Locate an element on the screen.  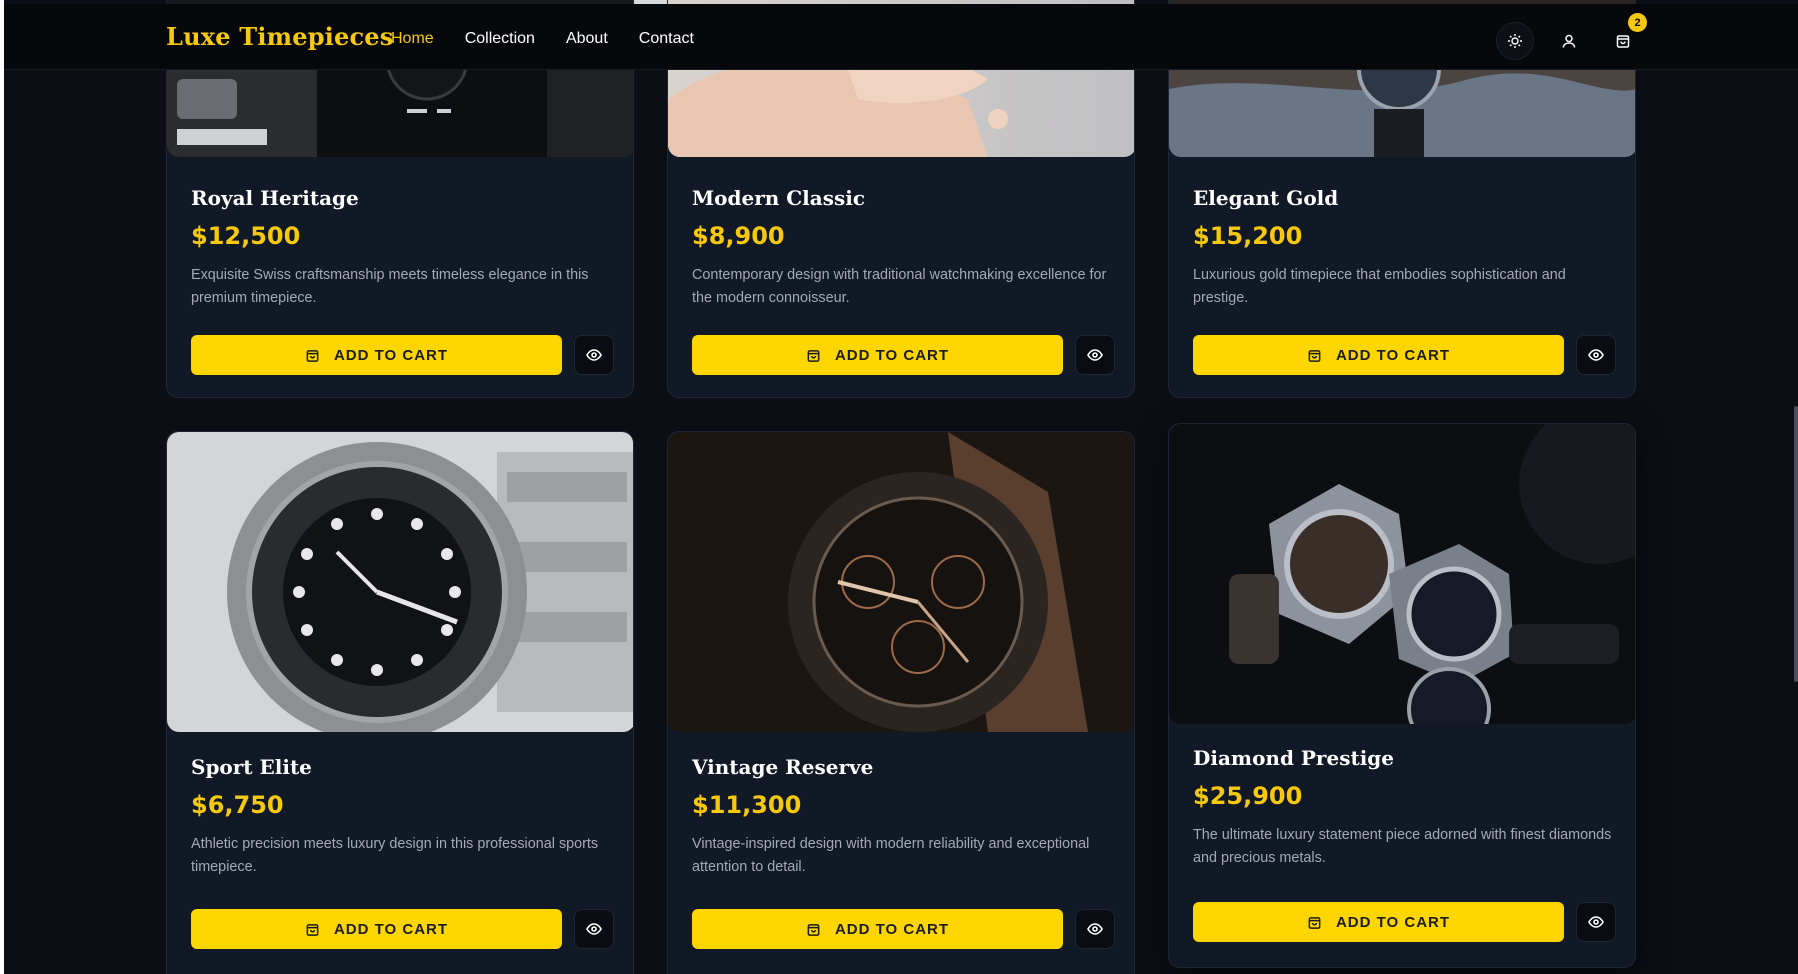
nav-actions: 2 is located at coordinates (1571, 36).